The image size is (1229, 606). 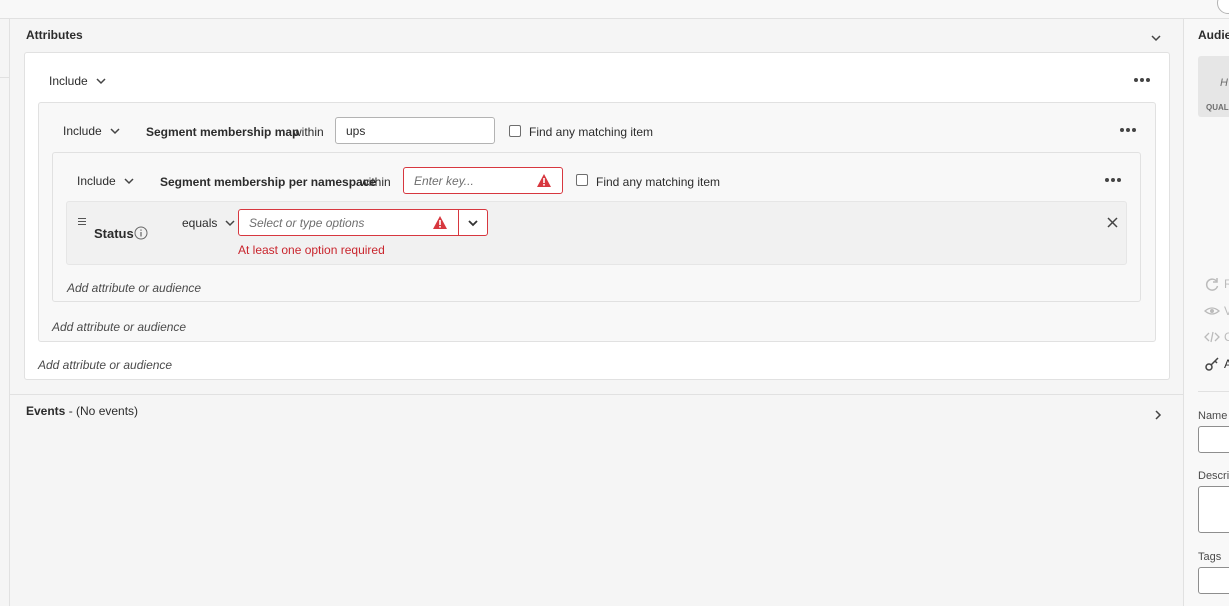 I want to click on refresh-icon, so click(x=1212, y=284).